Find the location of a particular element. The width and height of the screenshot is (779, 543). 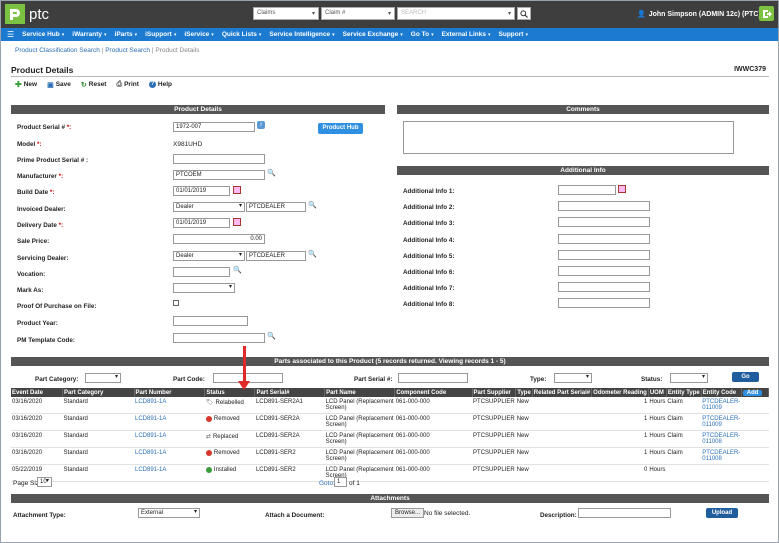

column-header-related-part-serial-: Related Part Serial# is located at coordinates (562, 392).